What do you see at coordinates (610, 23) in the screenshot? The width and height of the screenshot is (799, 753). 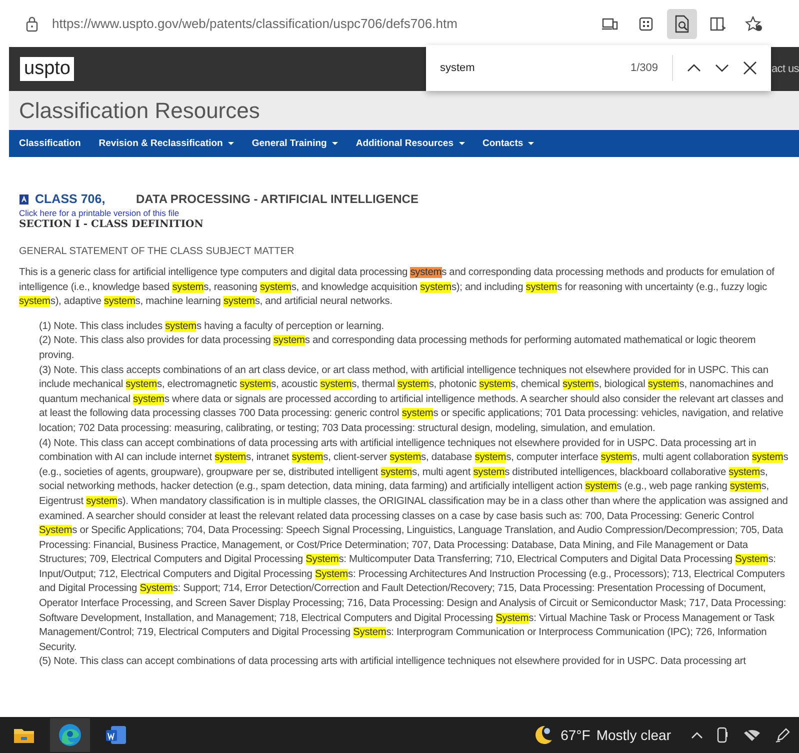 I see `devices-icon` at bounding box center [610, 23].